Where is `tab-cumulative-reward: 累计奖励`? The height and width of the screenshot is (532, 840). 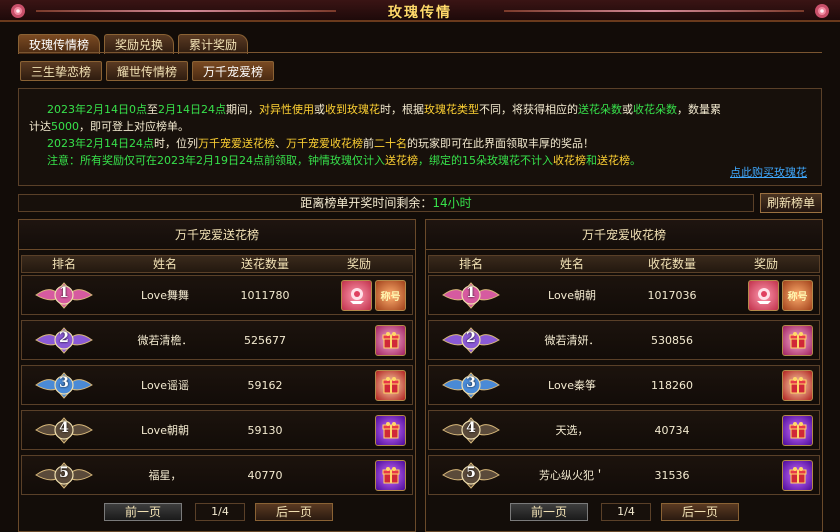 tab-cumulative-reward: 累计奖励 is located at coordinates (213, 44).